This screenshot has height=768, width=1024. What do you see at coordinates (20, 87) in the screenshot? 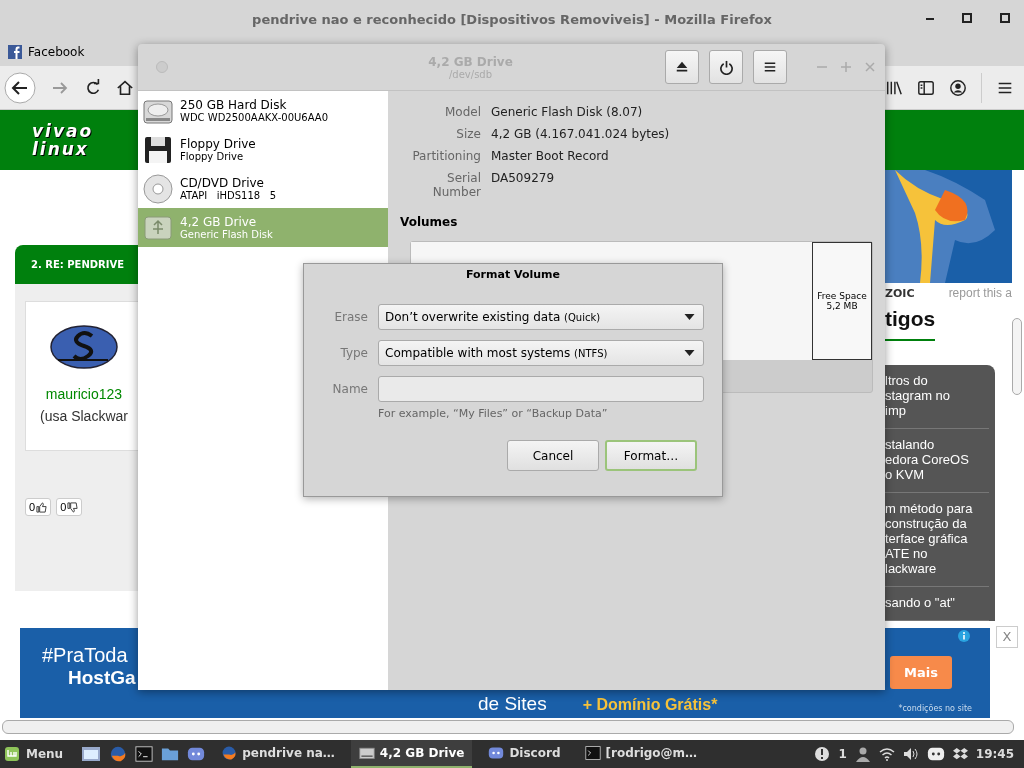
I see `back-icon` at bounding box center [20, 87].